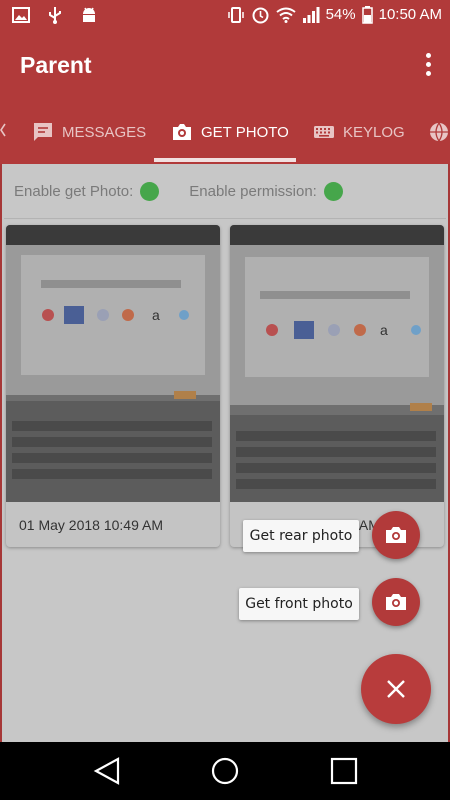 This screenshot has height=800, width=450. What do you see at coordinates (311, 14) in the screenshot?
I see `signal-icon` at bounding box center [311, 14].